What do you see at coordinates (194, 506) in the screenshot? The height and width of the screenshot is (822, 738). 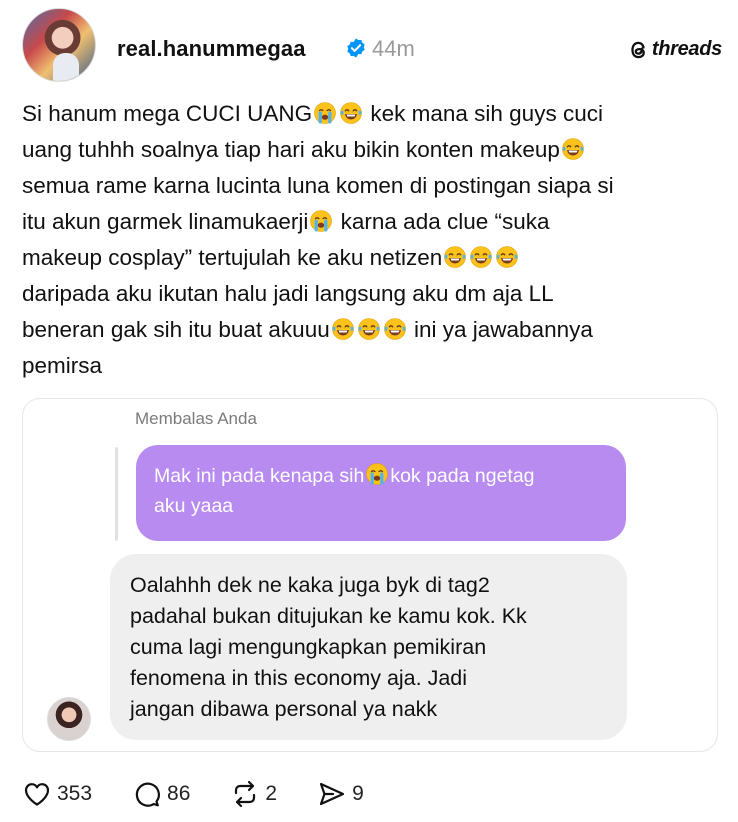 I see `sent-message-text: aku yaaa` at bounding box center [194, 506].